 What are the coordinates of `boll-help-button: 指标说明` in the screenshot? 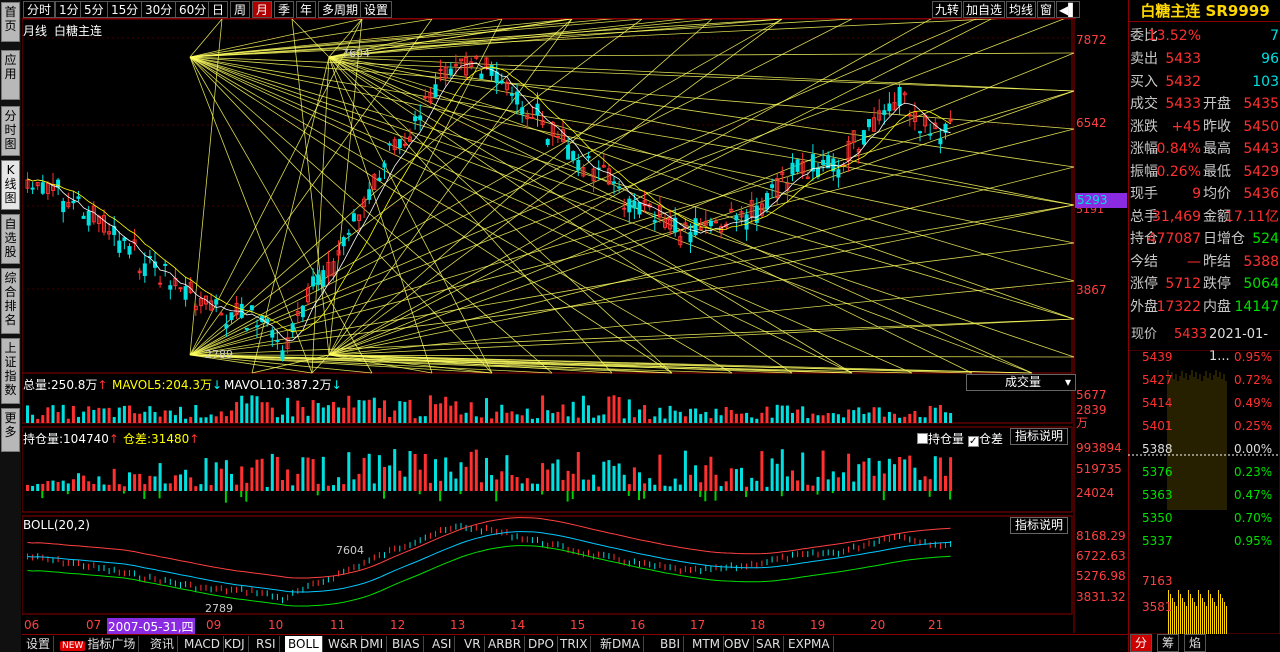 It's located at (1039, 525).